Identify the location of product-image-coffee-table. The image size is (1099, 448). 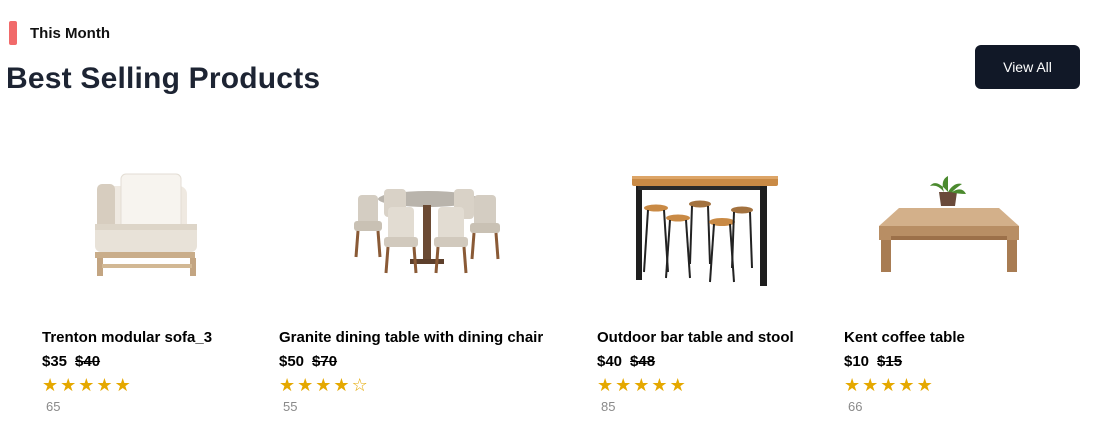
(949, 225).